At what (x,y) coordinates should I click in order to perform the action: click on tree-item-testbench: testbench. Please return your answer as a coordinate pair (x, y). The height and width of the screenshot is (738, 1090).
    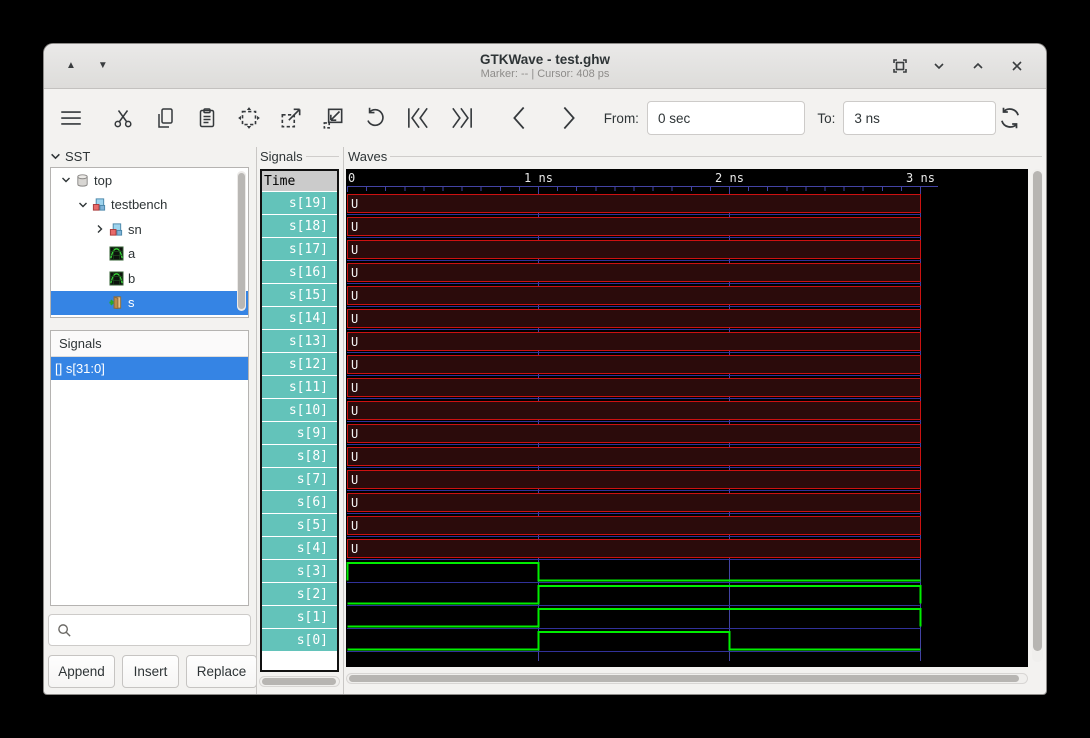
    Looking at the image, I should click on (149, 205).